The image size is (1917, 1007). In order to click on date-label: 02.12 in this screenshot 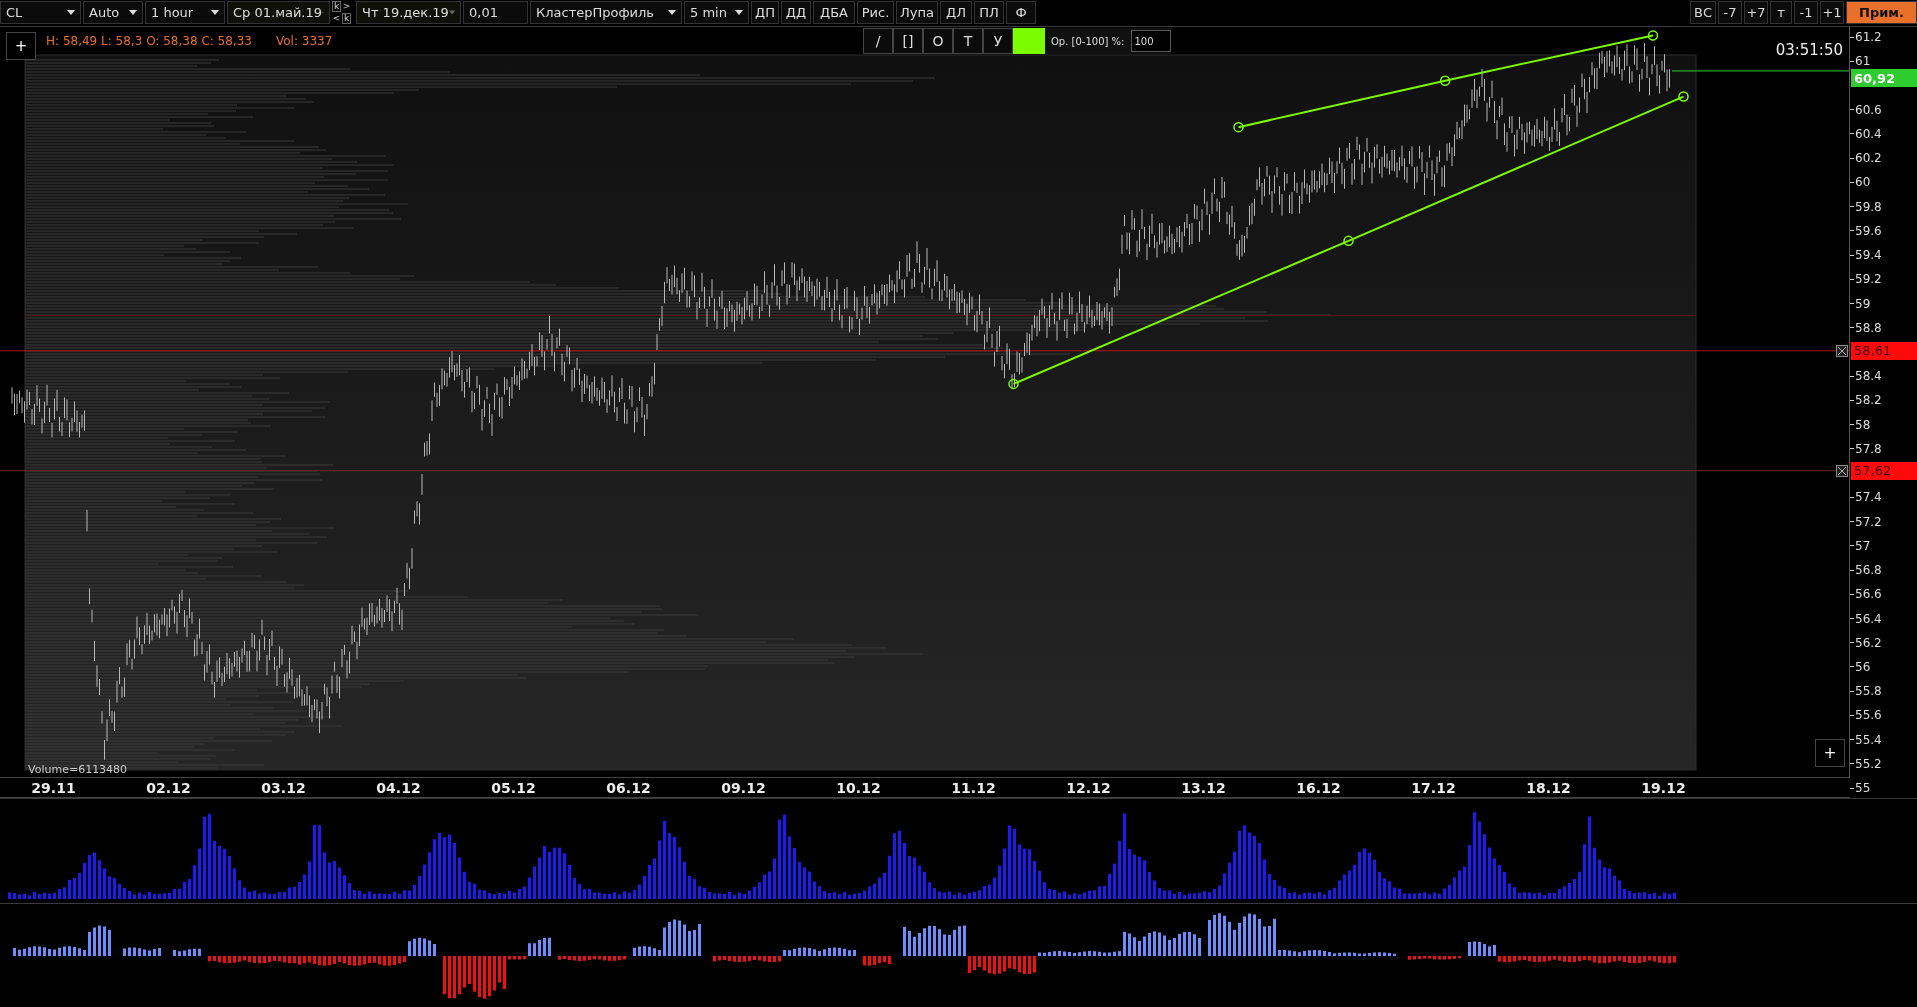, I will do `click(168, 787)`.